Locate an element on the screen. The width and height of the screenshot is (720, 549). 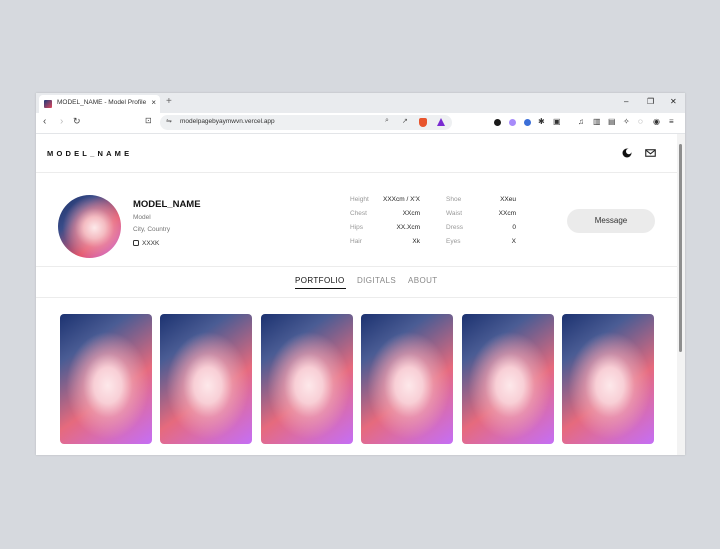
page-scrollbar is located at coordinates (681, 294).